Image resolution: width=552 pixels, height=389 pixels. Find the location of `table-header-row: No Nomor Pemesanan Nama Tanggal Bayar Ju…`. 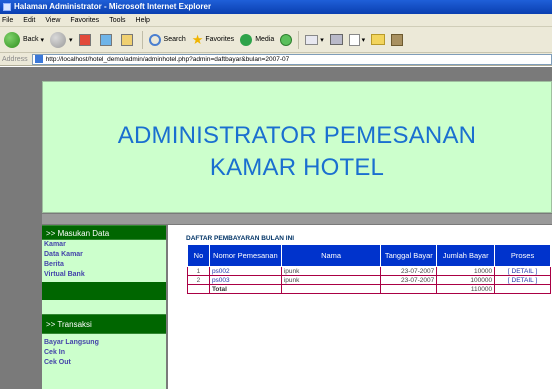

table-header-row: No Nomor Pemesanan Nama Tanggal Bayar Ju… is located at coordinates (369, 255).